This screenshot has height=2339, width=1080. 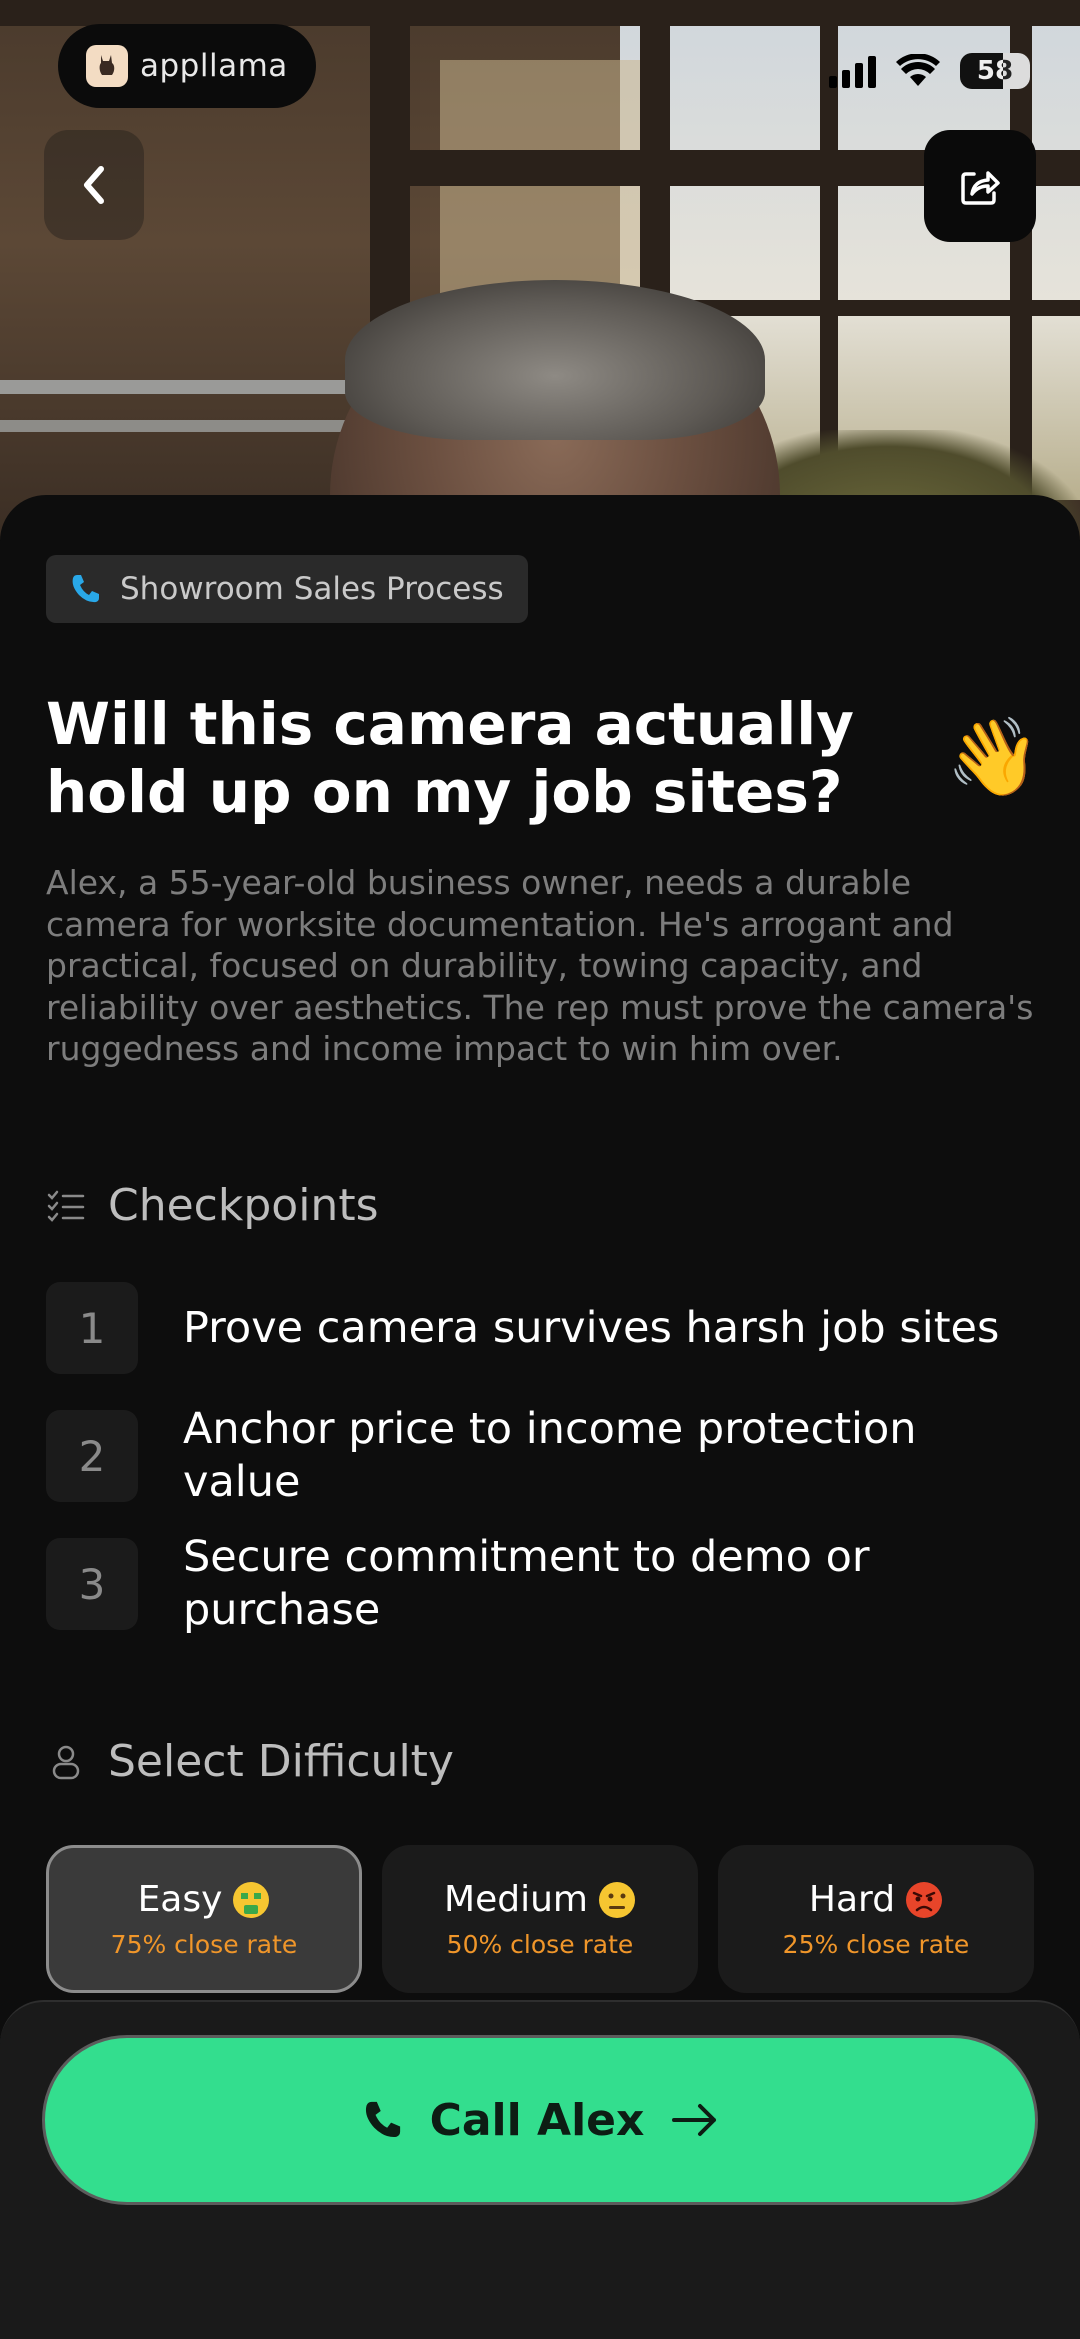 I want to click on difficulty-title: Select Difficulty, so click(x=281, y=1761).